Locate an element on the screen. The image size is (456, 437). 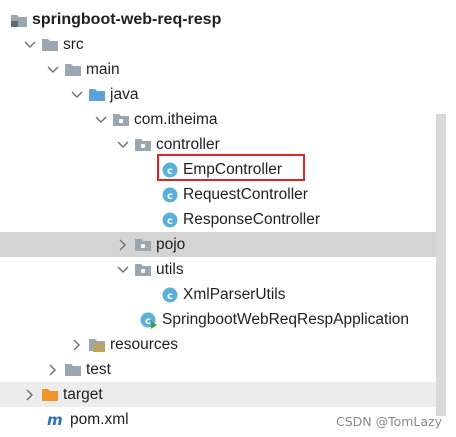
tree-label-application: SpringbootWebReqRespApplication is located at coordinates (286, 319).